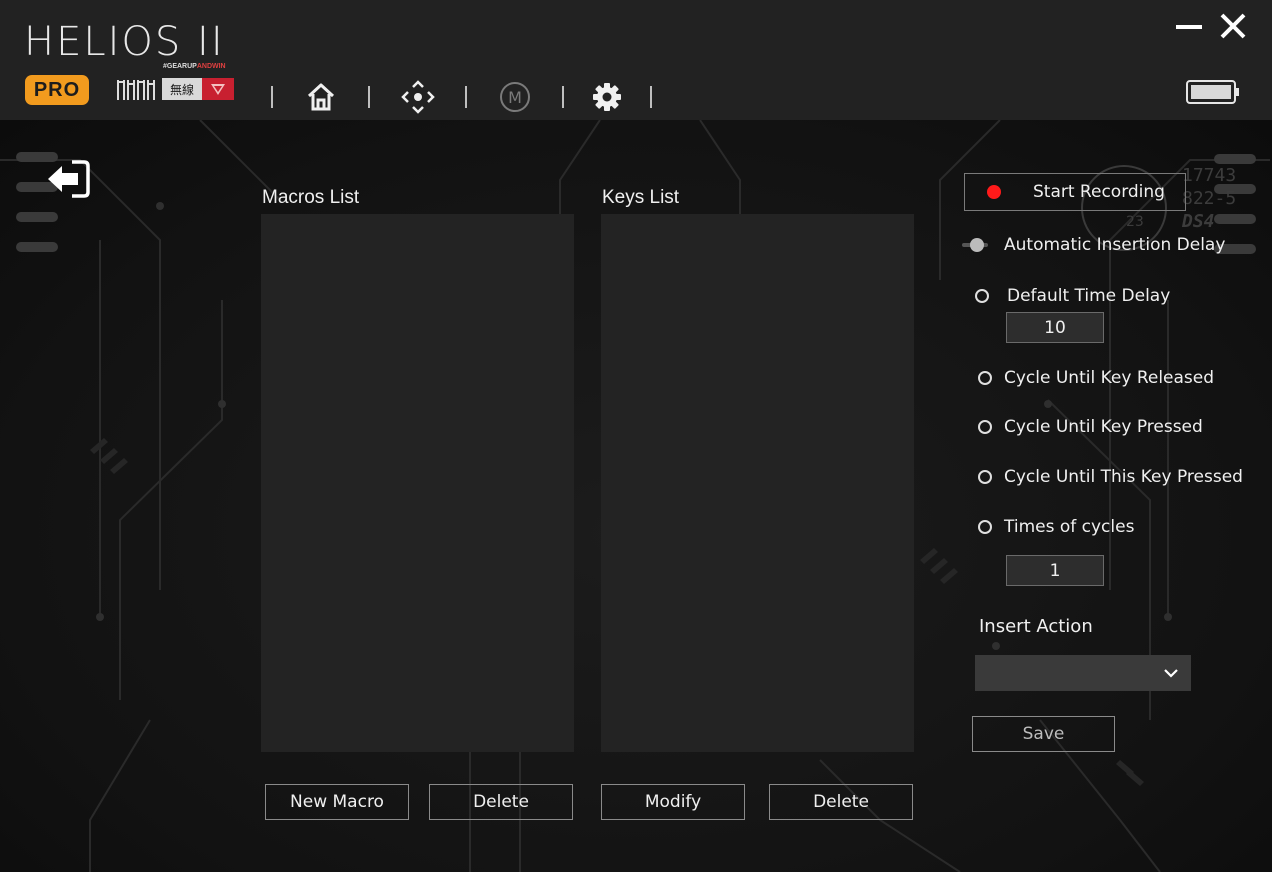 This screenshot has height=872, width=1272. Describe the element at coordinates (982, 296) in the screenshot. I see `default-delay-radio` at that location.